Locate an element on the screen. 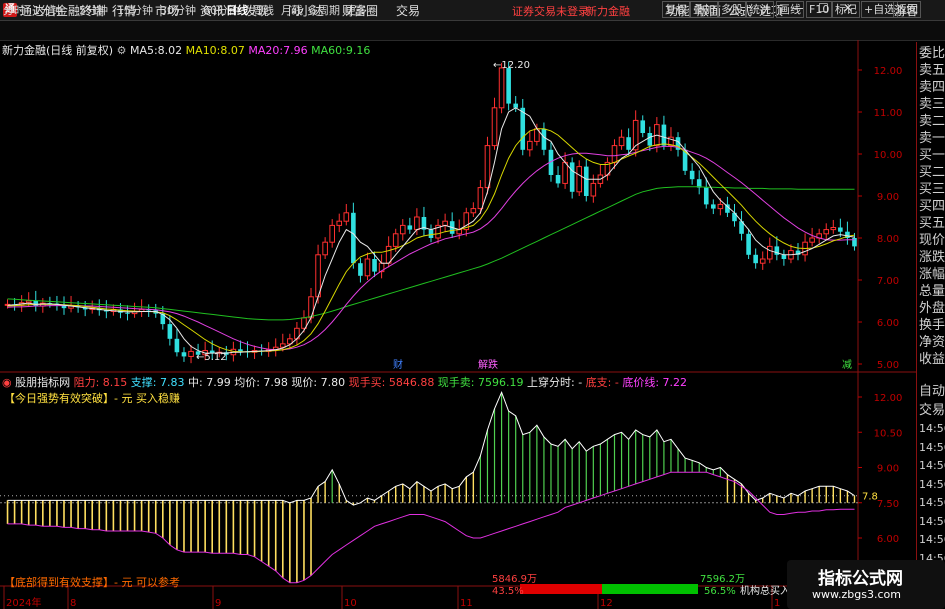 The width and height of the screenshot is (945, 609). last-value-label: 7.8 is located at coordinates (870, 497).